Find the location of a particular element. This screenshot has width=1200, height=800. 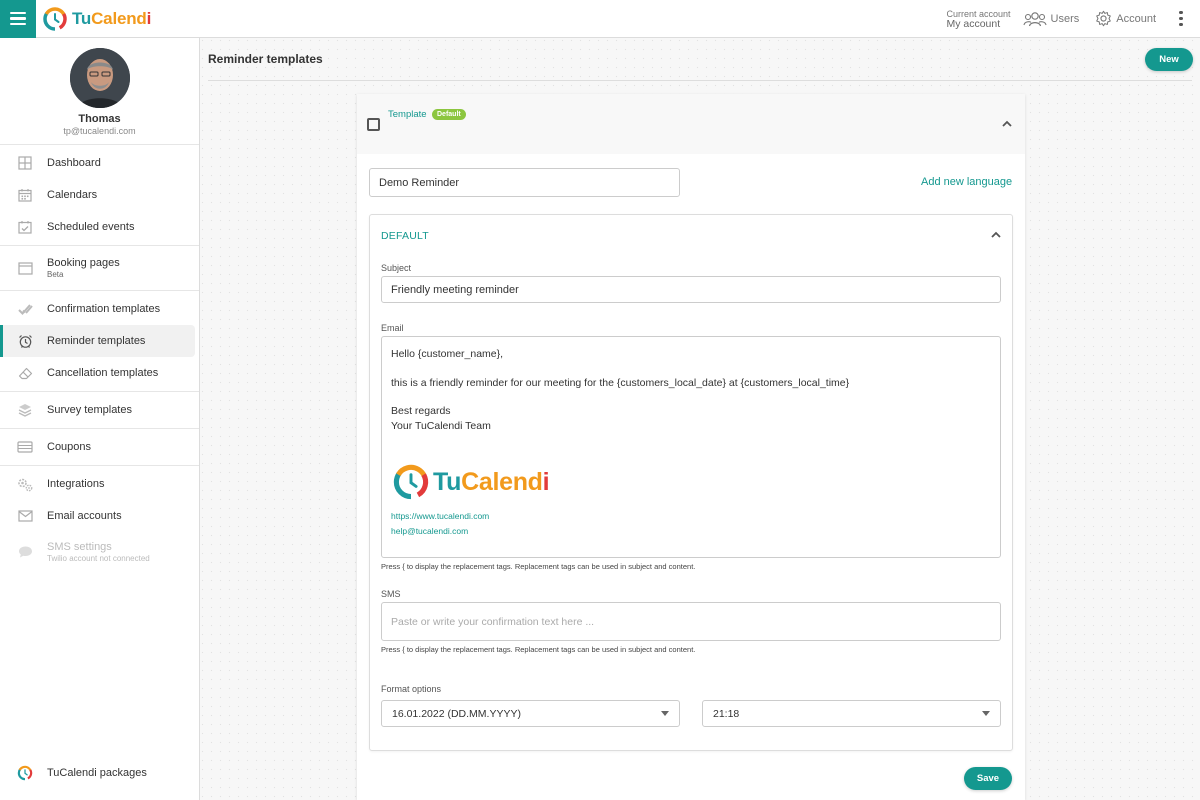

eraser-icon is located at coordinates (25, 373).